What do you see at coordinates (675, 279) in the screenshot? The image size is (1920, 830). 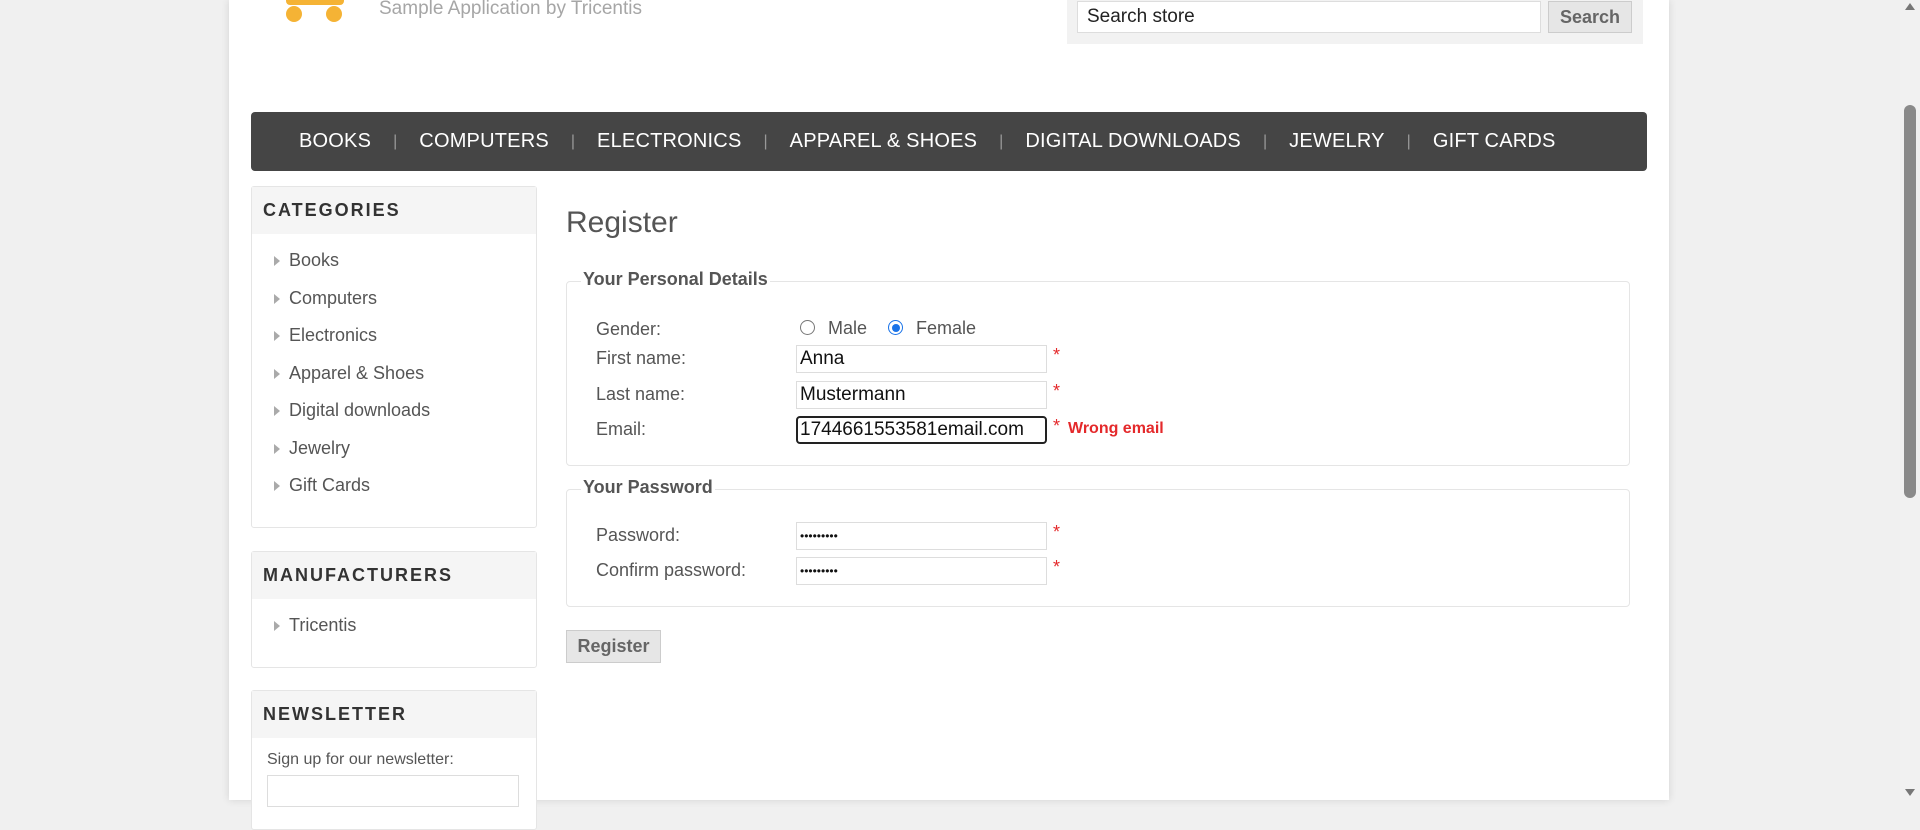 I see `personal-details-legend: Your Personal Details` at bounding box center [675, 279].